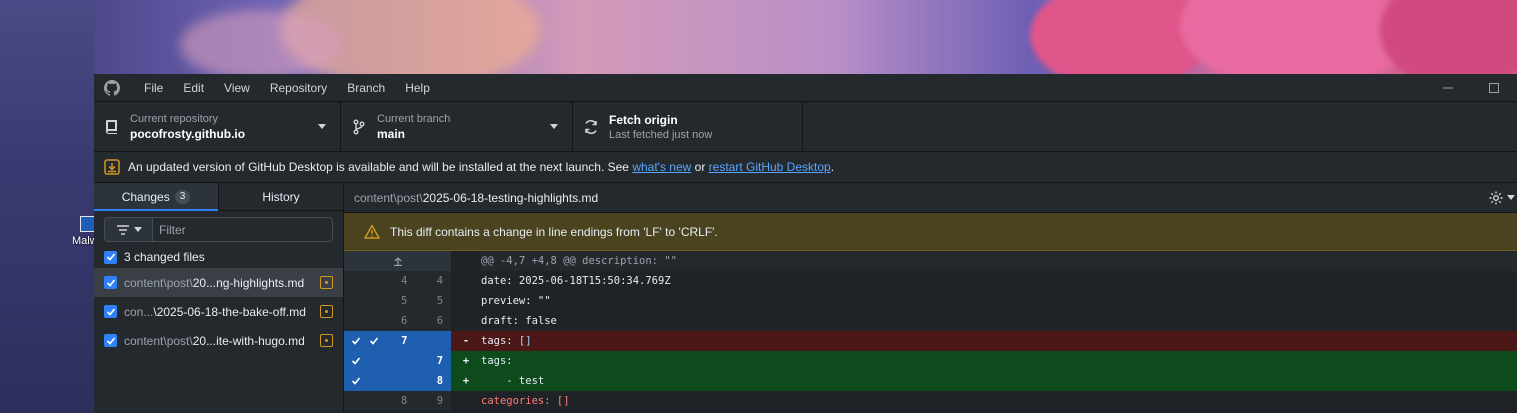 This screenshot has width=1517, height=413. Describe the element at coordinates (417, 88) in the screenshot. I see `menu-help: Help` at that location.